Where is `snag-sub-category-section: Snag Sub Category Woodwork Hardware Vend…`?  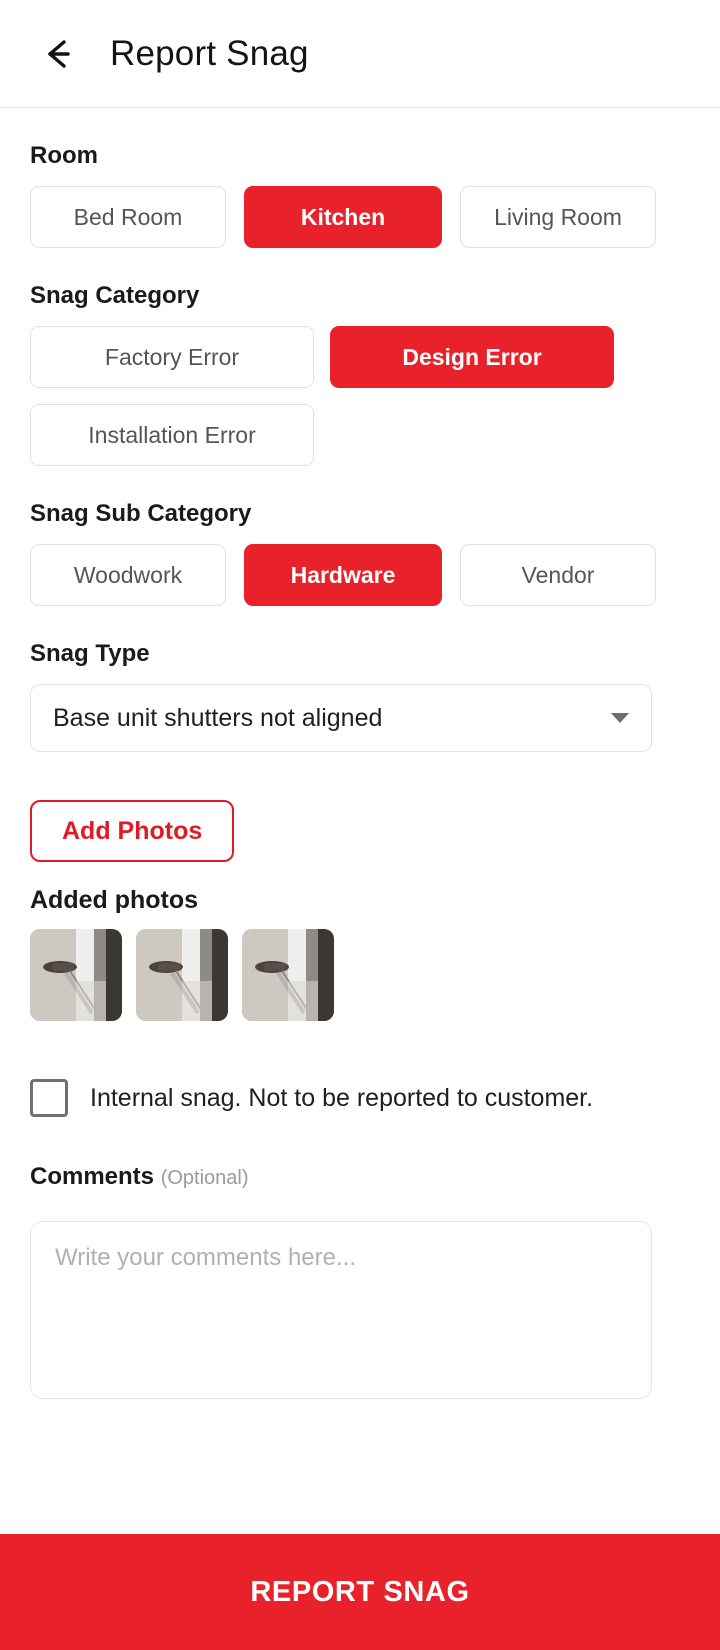
snag-sub-category-section: Snag Sub Category Woodwork Hardware Vend… is located at coordinates (360, 553).